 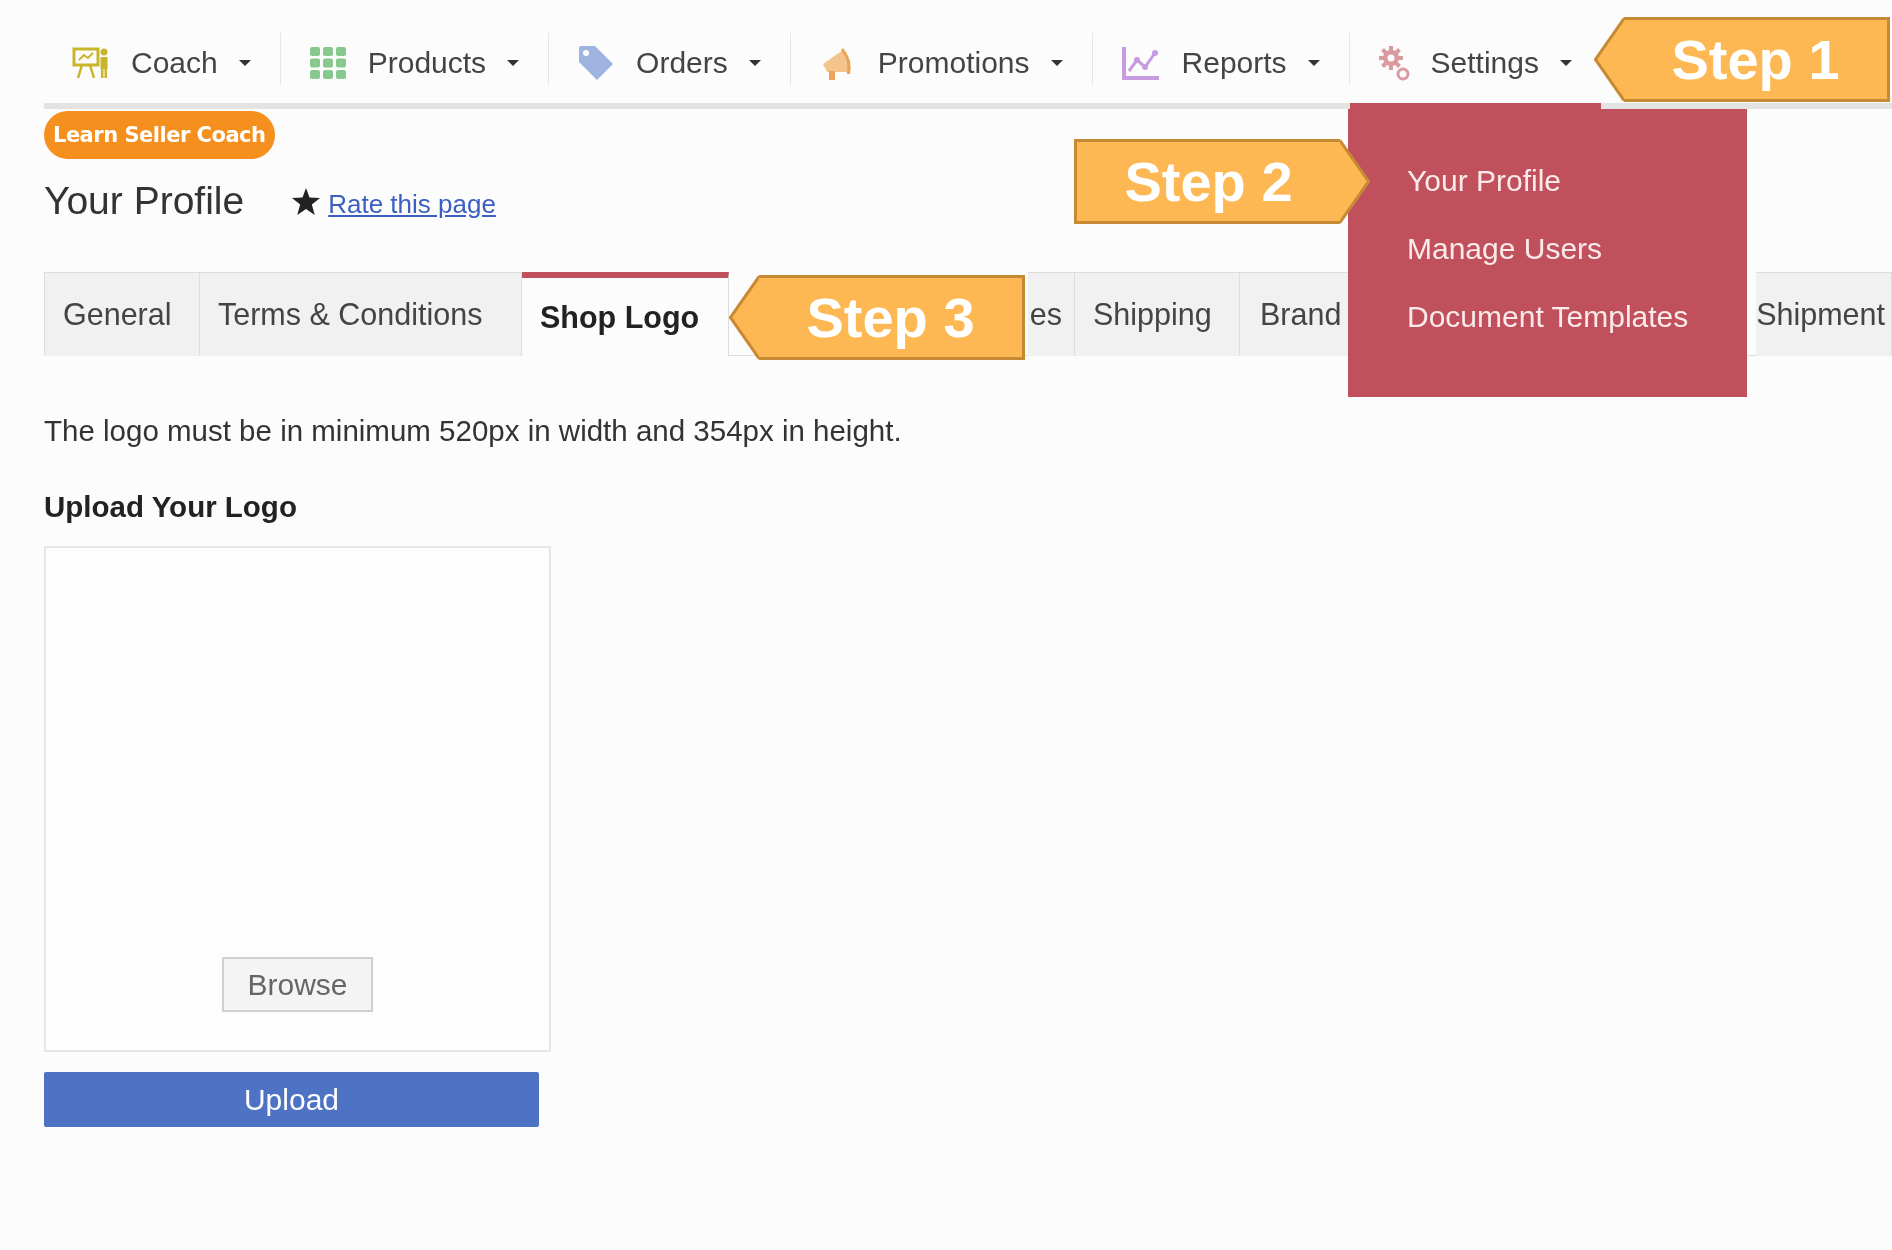 What do you see at coordinates (1505, 249) in the screenshot?
I see `dropdown-menu-item: Manage Users` at bounding box center [1505, 249].